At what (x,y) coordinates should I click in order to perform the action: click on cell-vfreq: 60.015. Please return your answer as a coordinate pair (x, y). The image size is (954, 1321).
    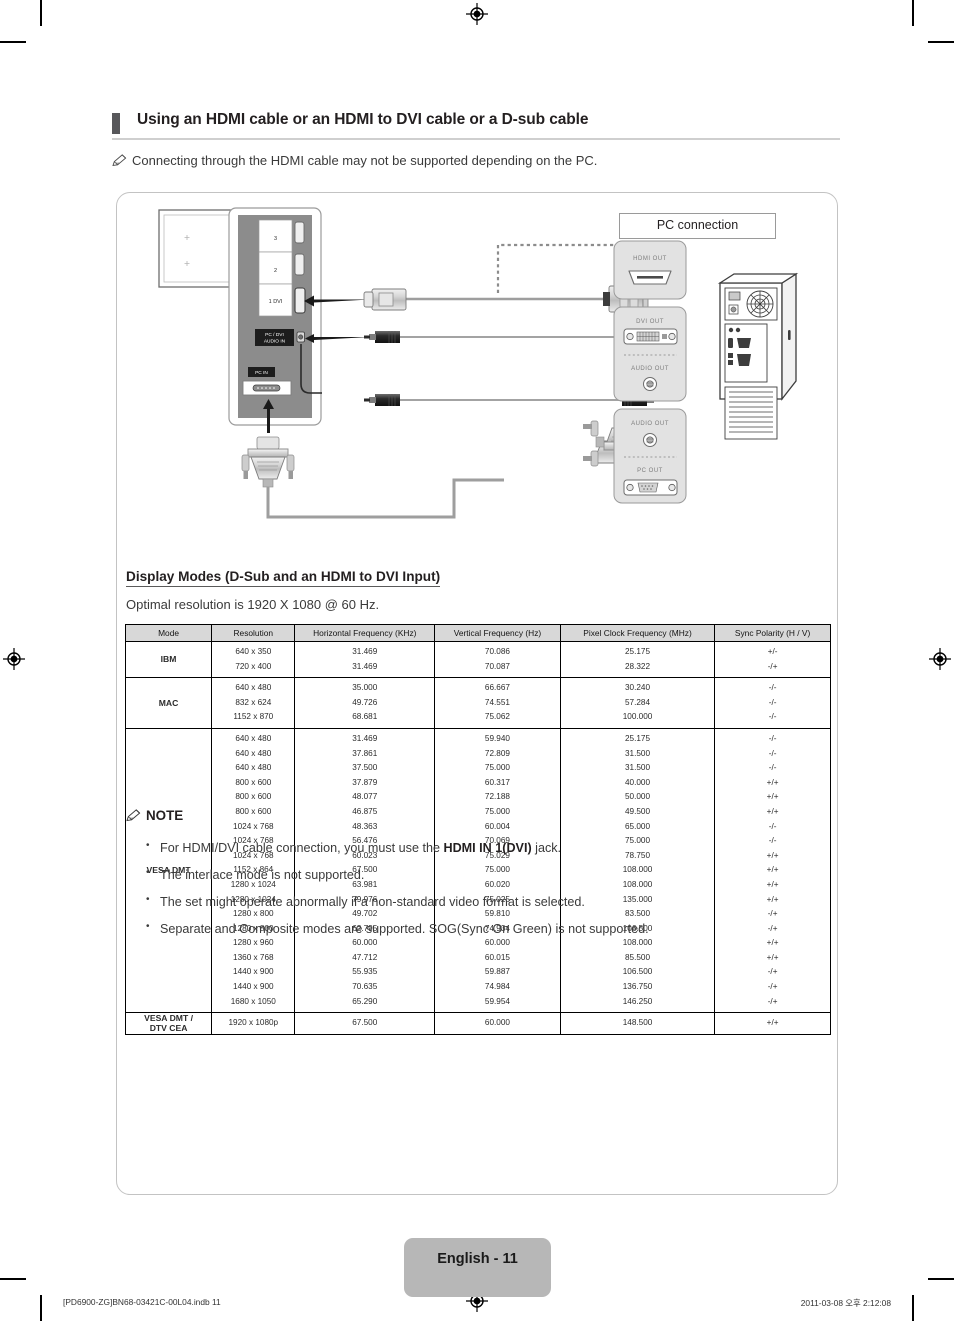
    Looking at the image, I should click on (497, 958).